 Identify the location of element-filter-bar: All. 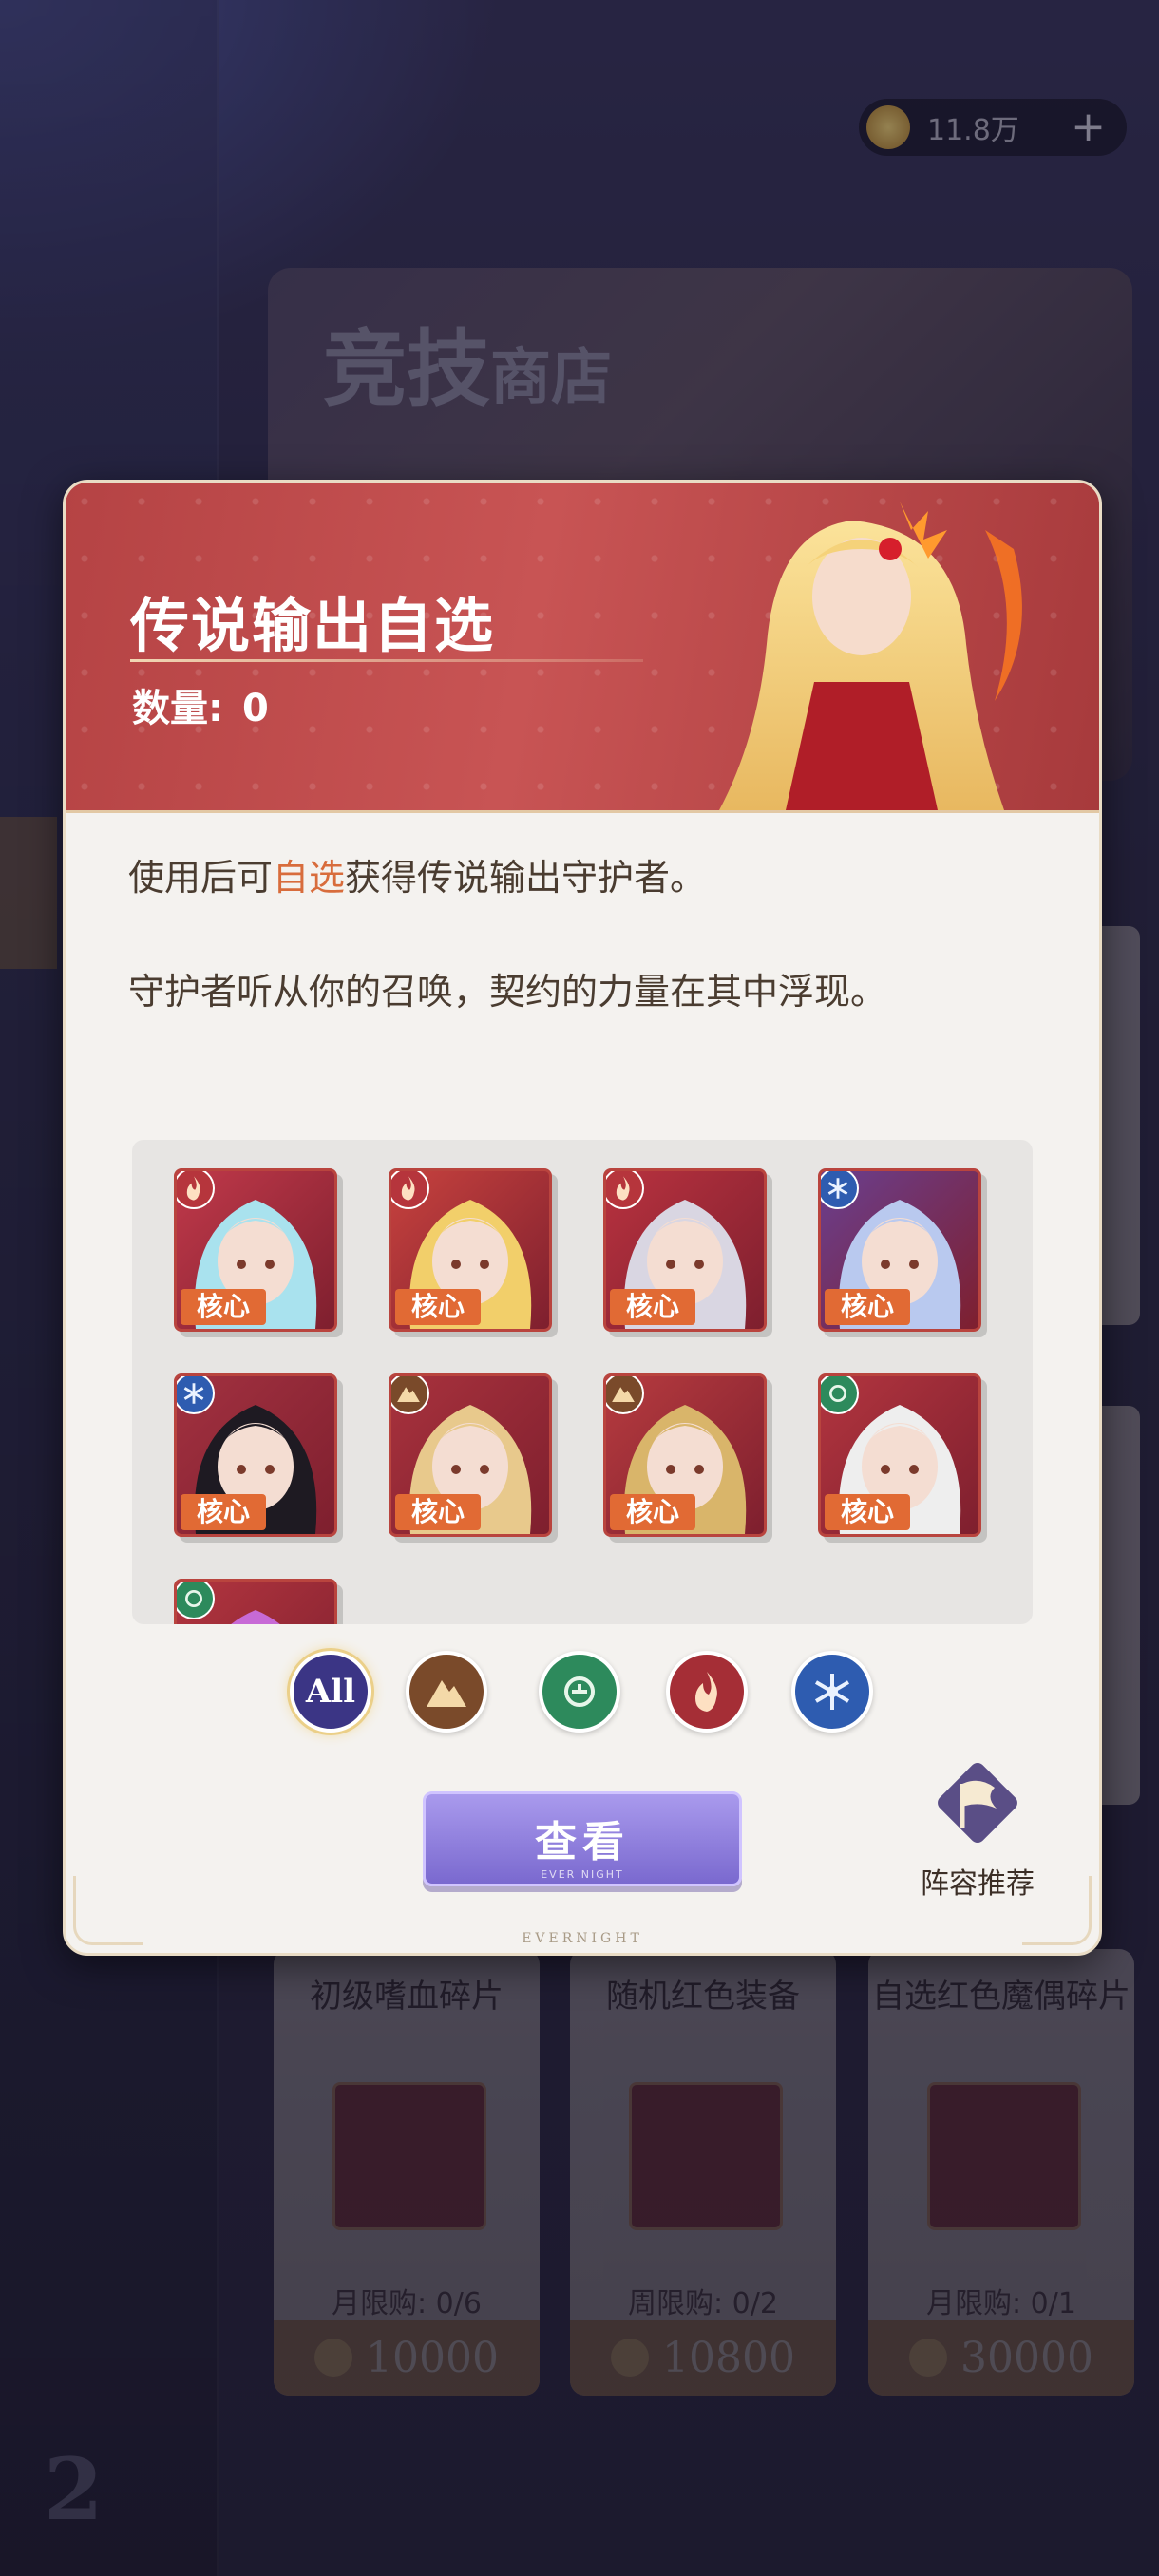
(582, 1693).